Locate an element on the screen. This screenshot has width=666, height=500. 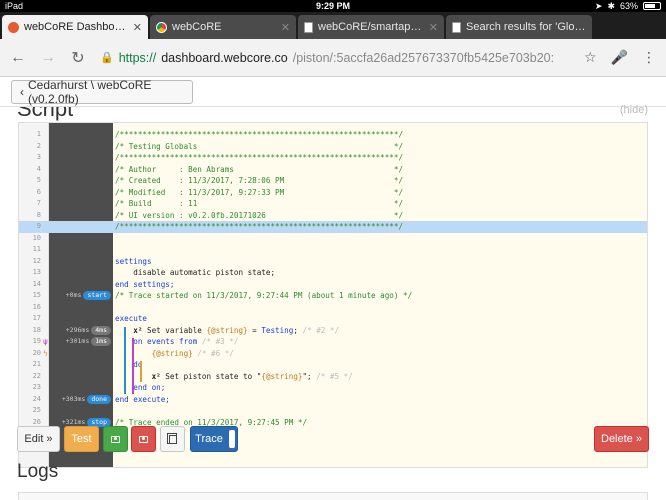
trace-badge: start is located at coordinates (97, 296).